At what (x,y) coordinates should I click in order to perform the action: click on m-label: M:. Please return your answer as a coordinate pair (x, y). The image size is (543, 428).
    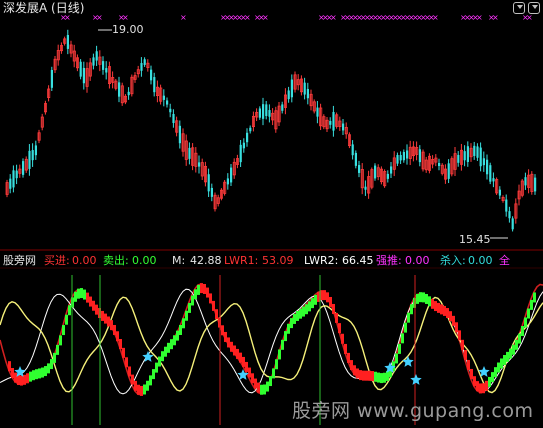
    Looking at the image, I should click on (179, 260).